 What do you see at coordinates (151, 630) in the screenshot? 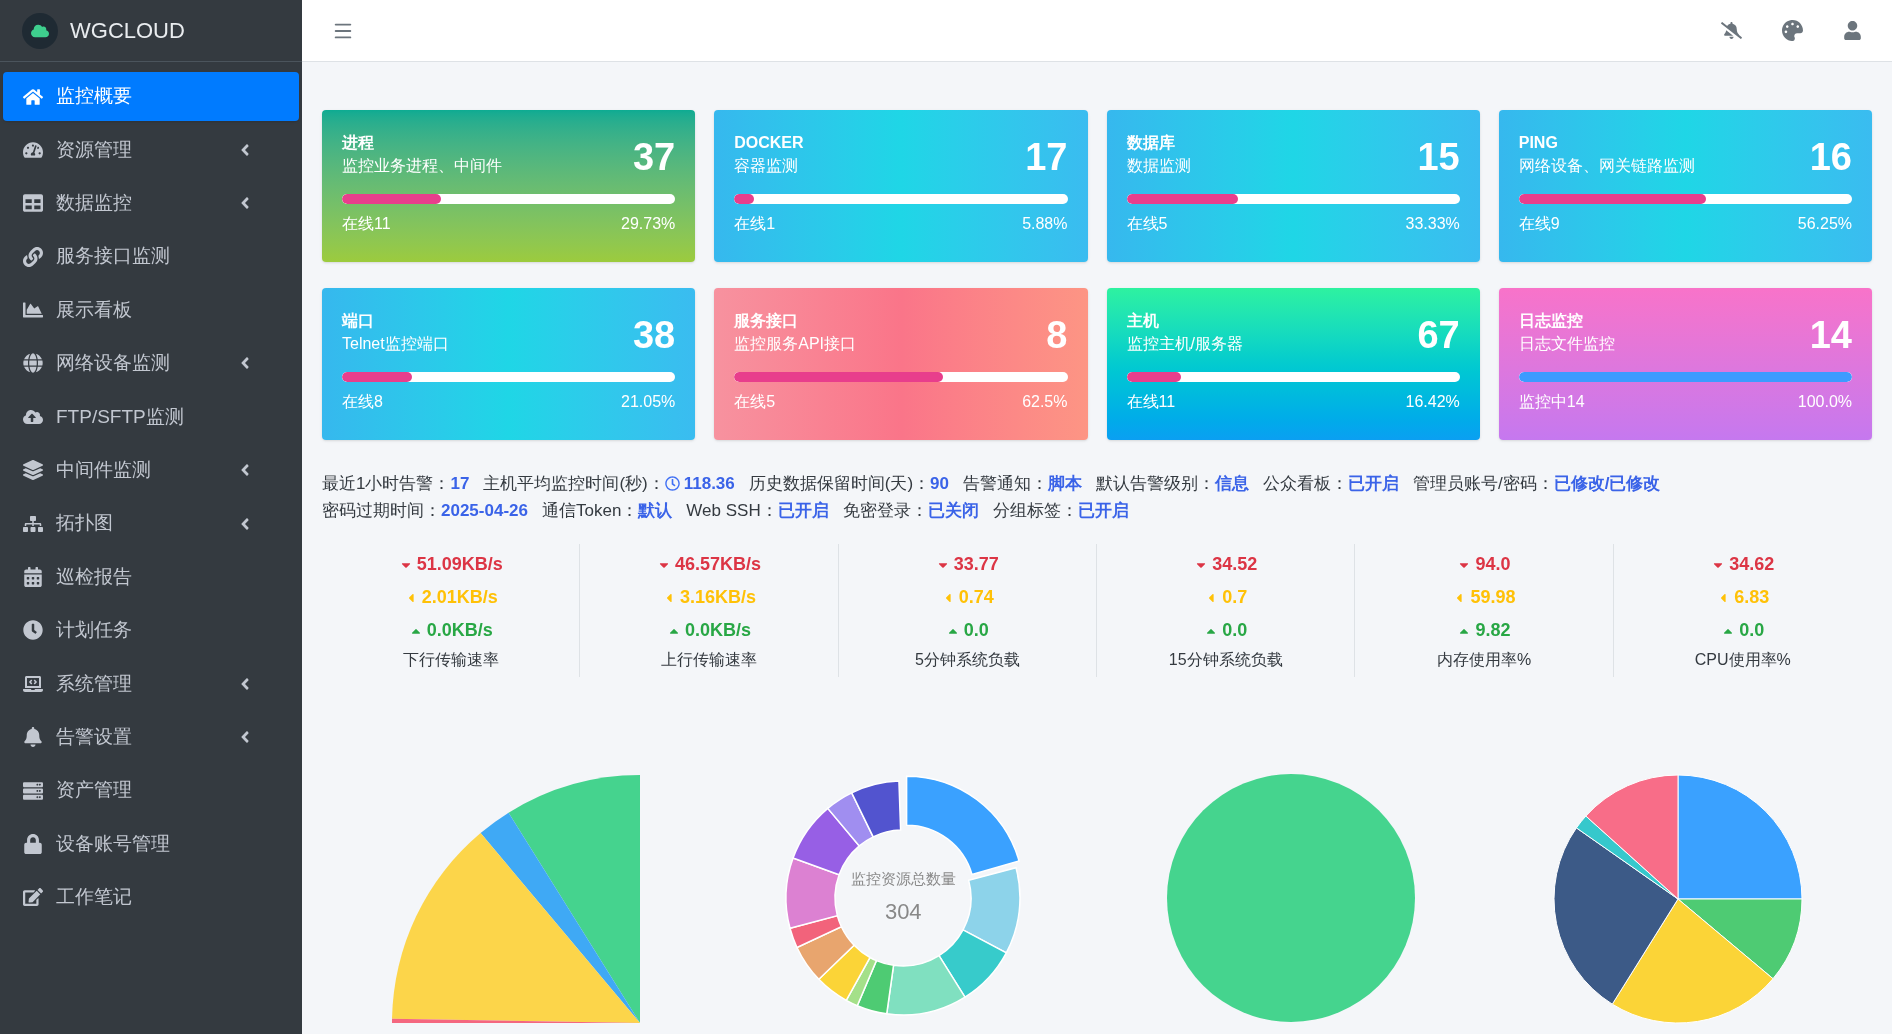
I see `sidebar-item: 计划任务` at bounding box center [151, 630].